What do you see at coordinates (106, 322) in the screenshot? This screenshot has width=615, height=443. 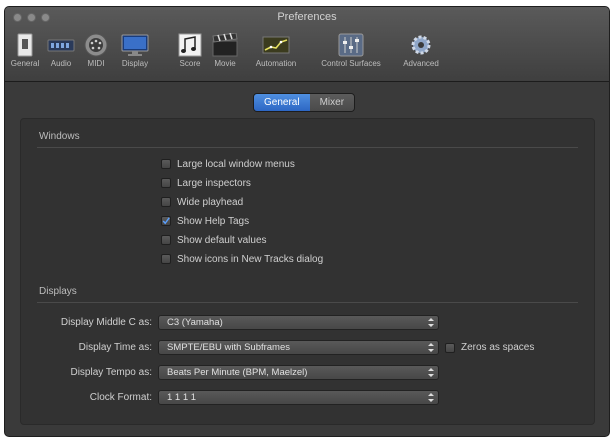 I see `middle-c-label: Display Middle C as:` at bounding box center [106, 322].